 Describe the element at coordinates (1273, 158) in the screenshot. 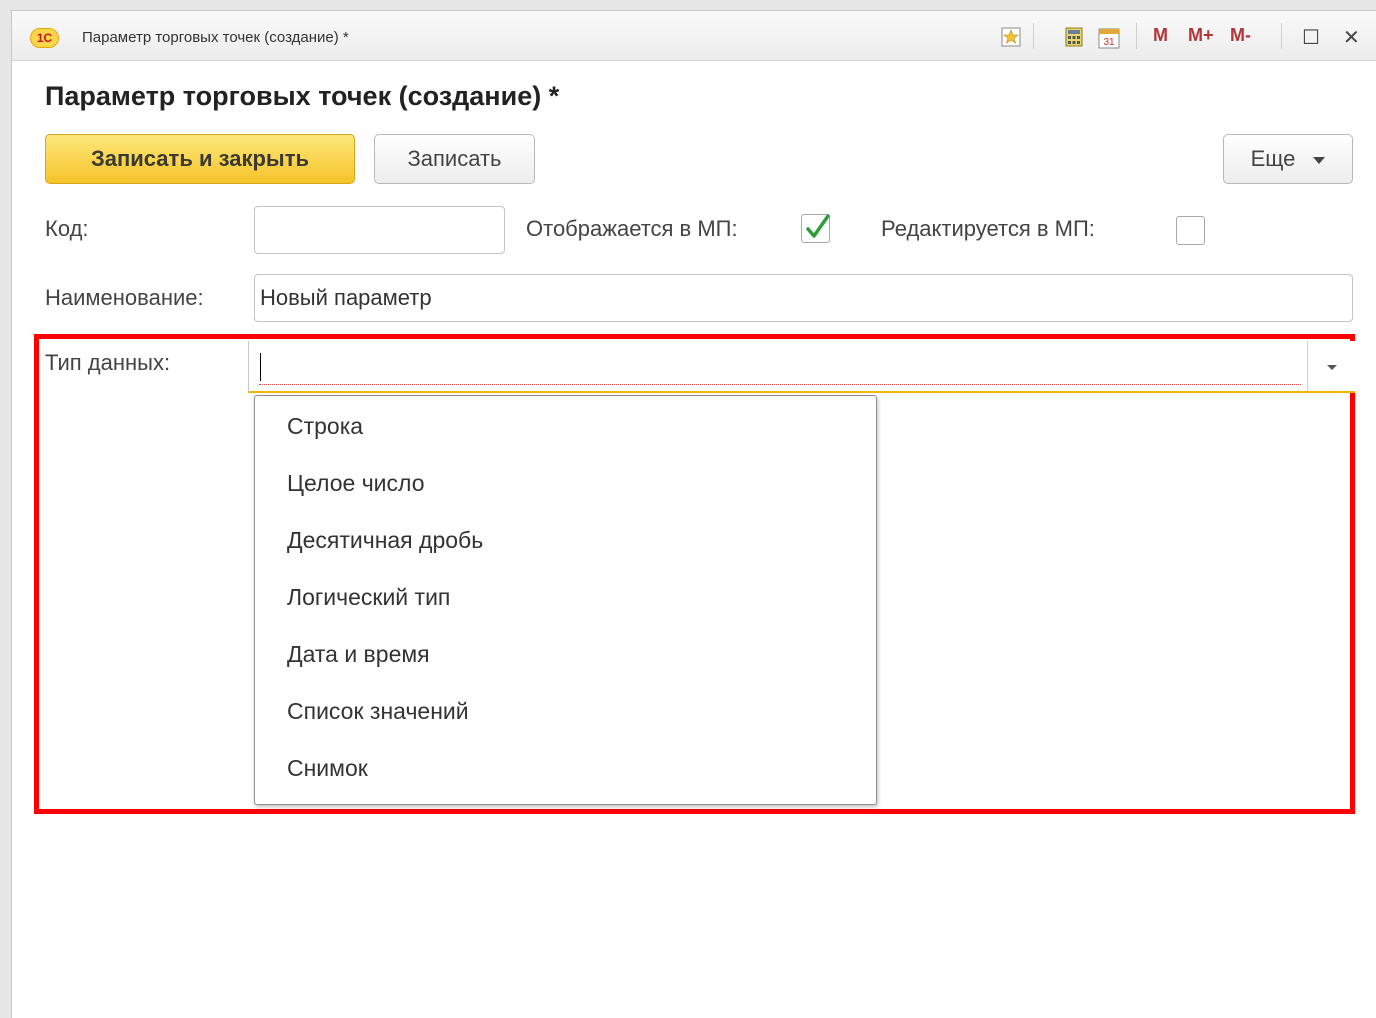

I see `more-button-label: Еще` at that location.